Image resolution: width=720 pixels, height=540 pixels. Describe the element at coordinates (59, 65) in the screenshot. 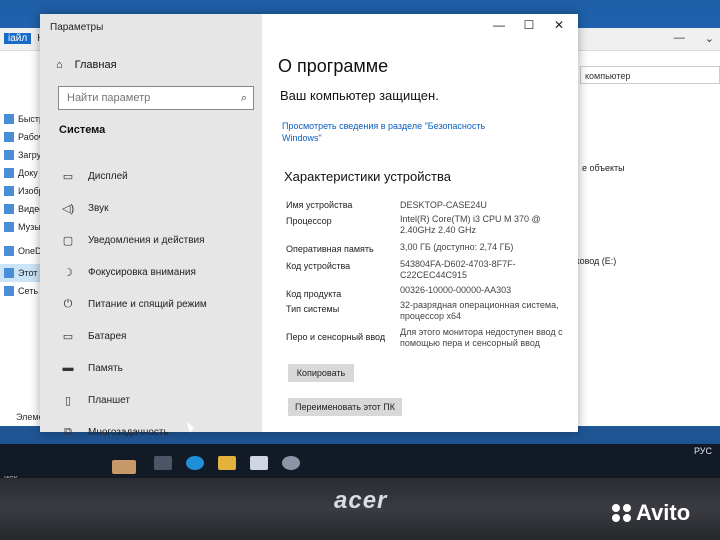

I see `home-icon: ⌂` at that location.